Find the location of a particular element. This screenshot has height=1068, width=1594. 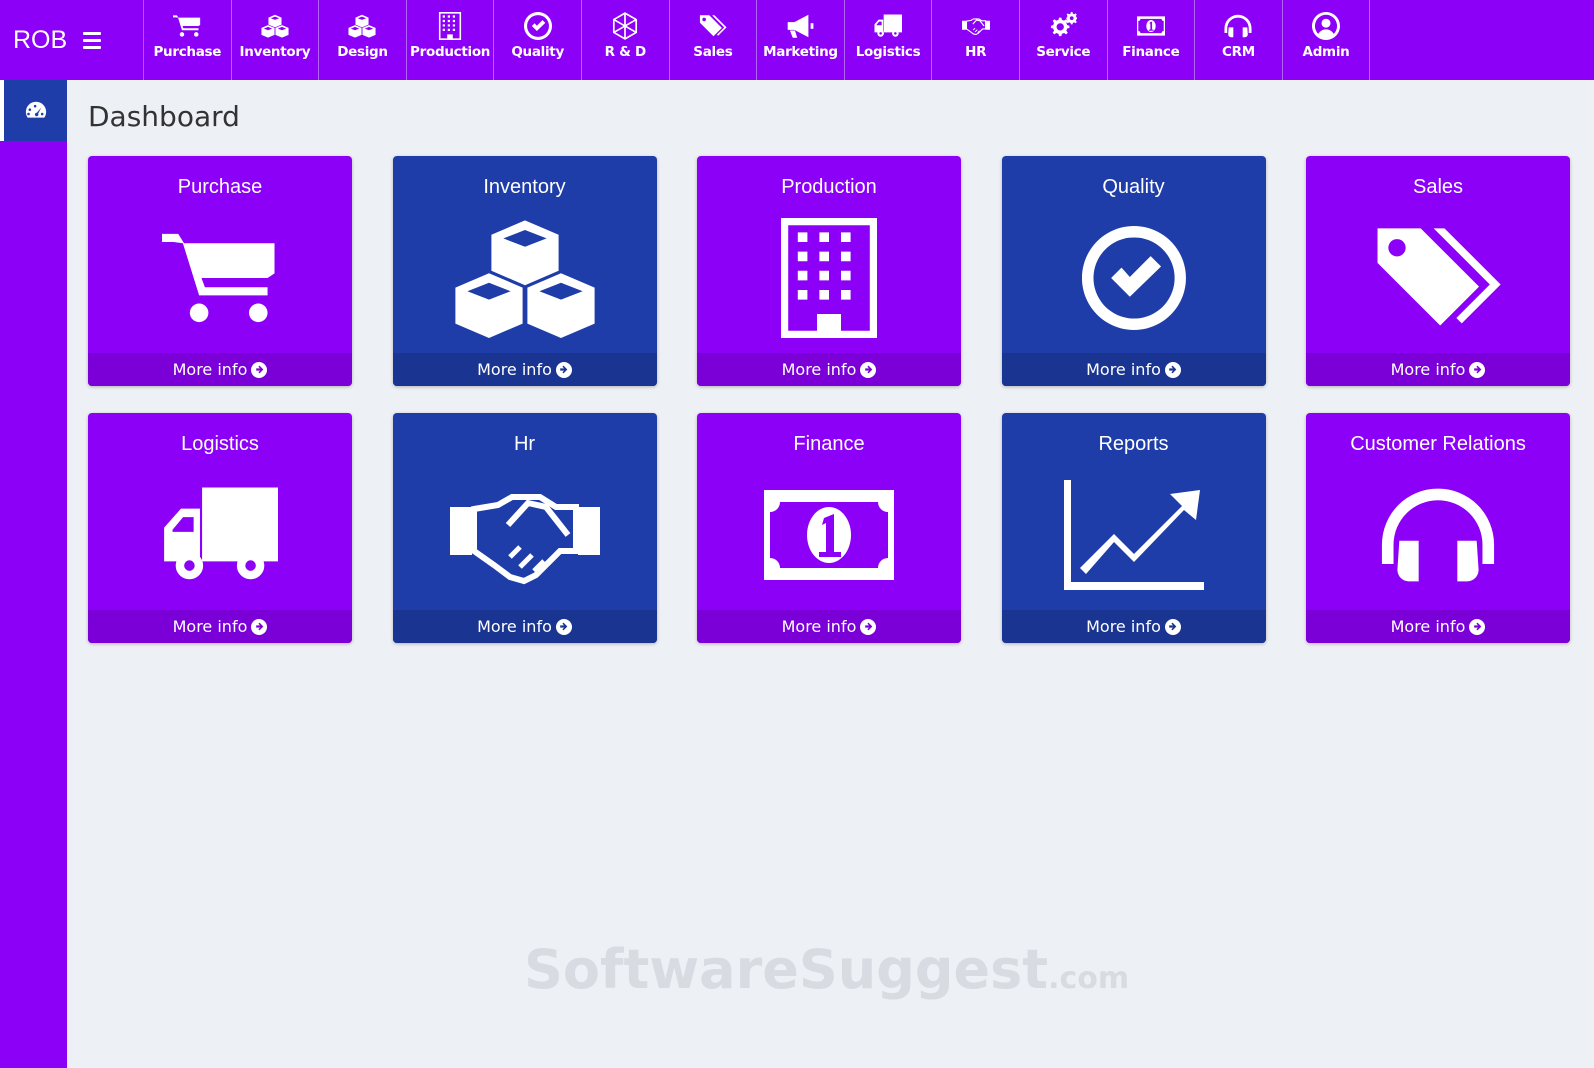

nav-design: Design is located at coordinates (363, 40).